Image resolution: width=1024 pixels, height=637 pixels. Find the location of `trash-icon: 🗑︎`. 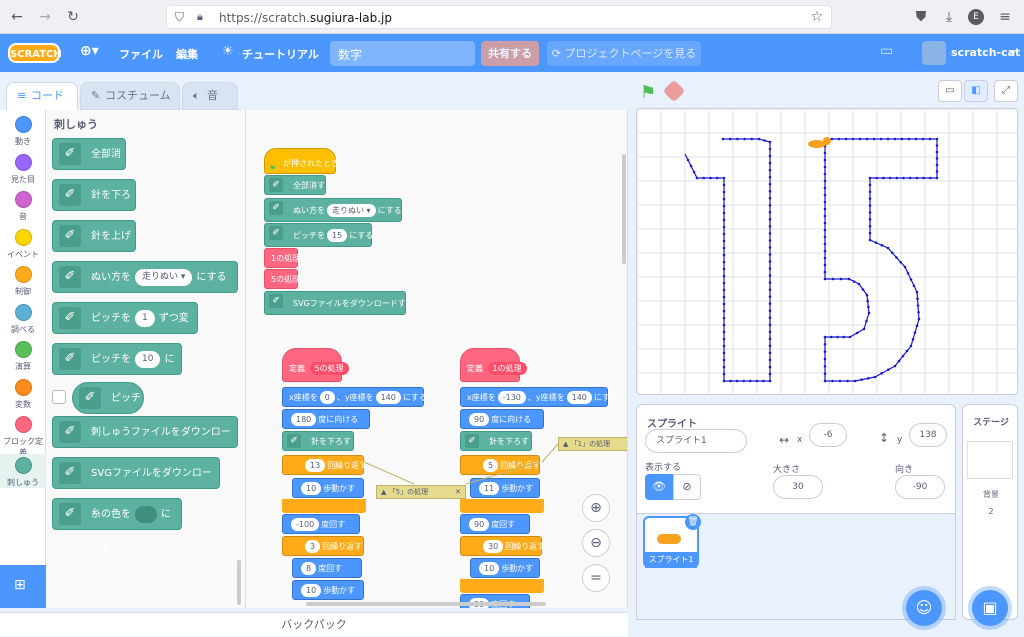

trash-icon: 🗑︎ is located at coordinates (693, 522).